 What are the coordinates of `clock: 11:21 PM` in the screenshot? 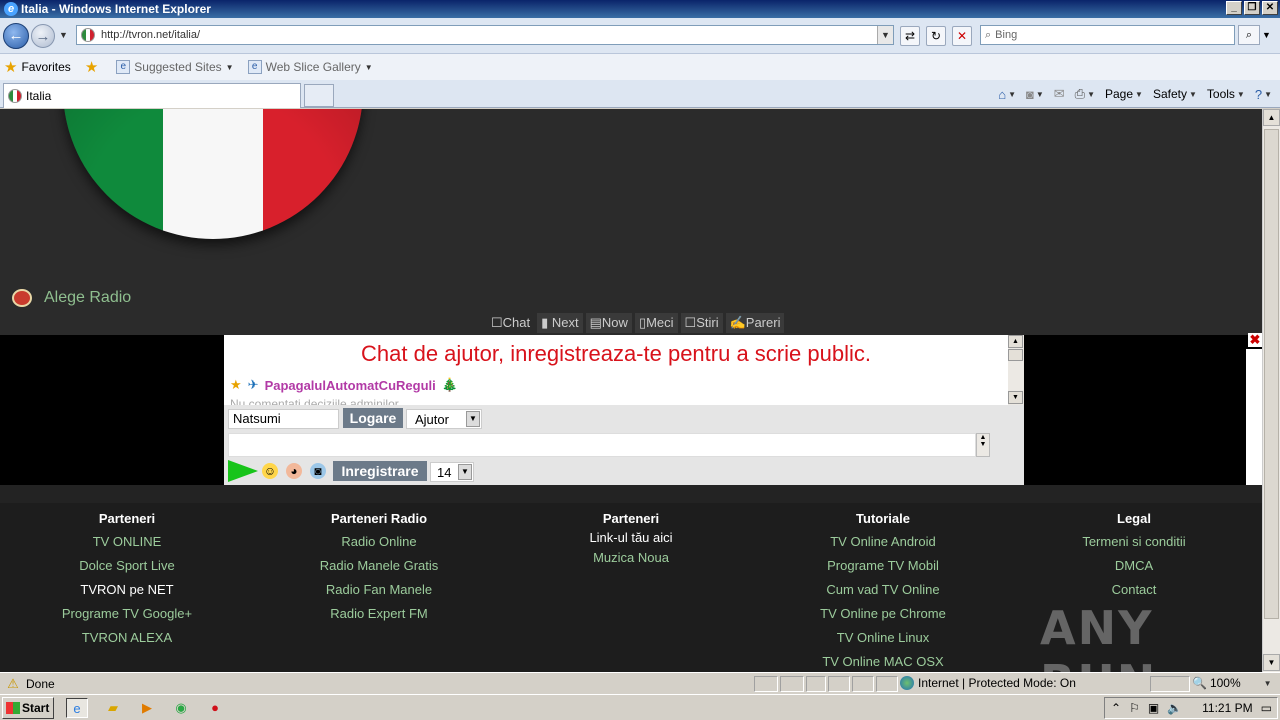 It's located at (1227, 708).